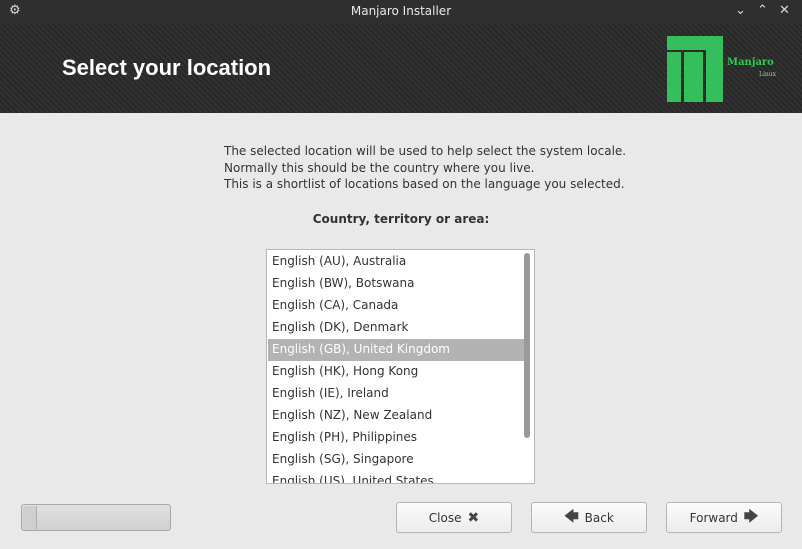 The width and height of the screenshot is (802, 549). I want to click on logo-bar-right, so click(714, 69).